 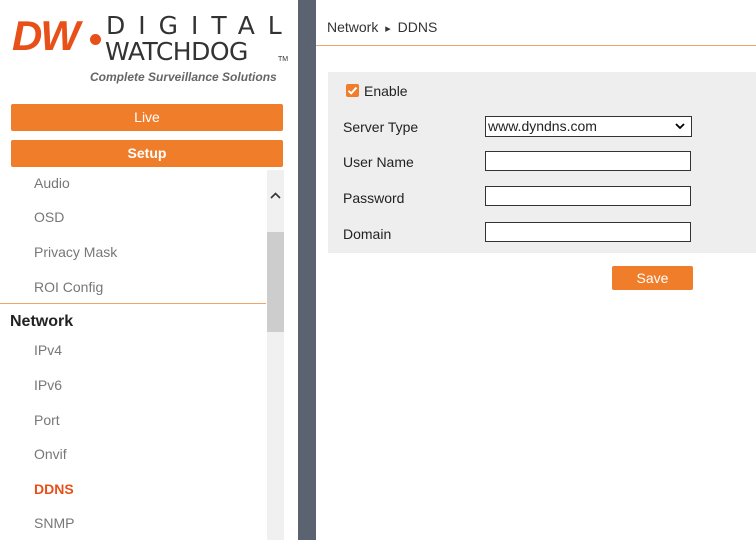 I want to click on menu-item-roi-config: ROI Config, so click(x=68, y=287).